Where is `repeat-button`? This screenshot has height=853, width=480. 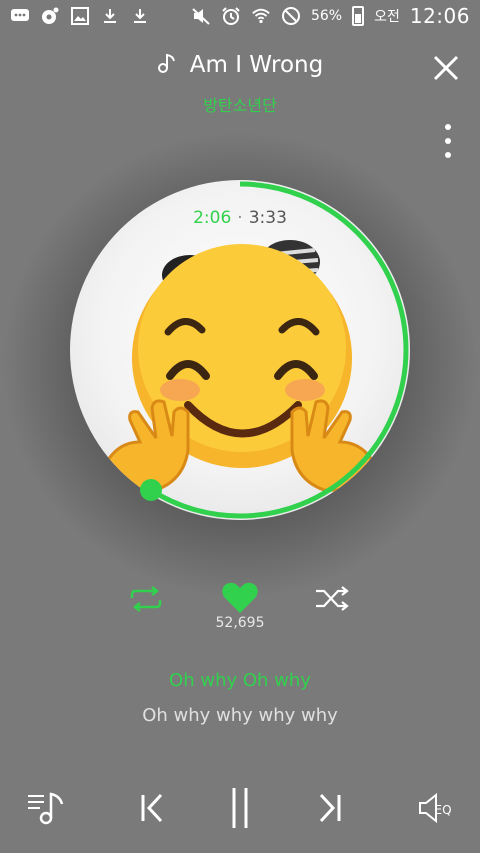 repeat-button is located at coordinates (146, 599).